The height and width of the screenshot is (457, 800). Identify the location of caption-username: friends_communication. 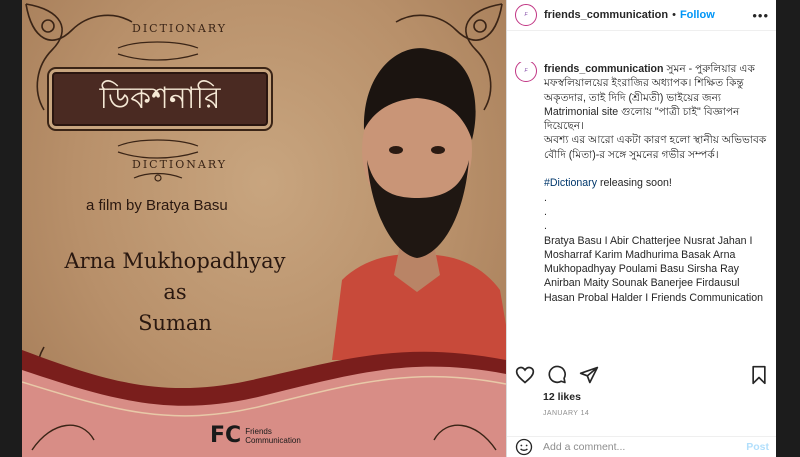
(604, 69).